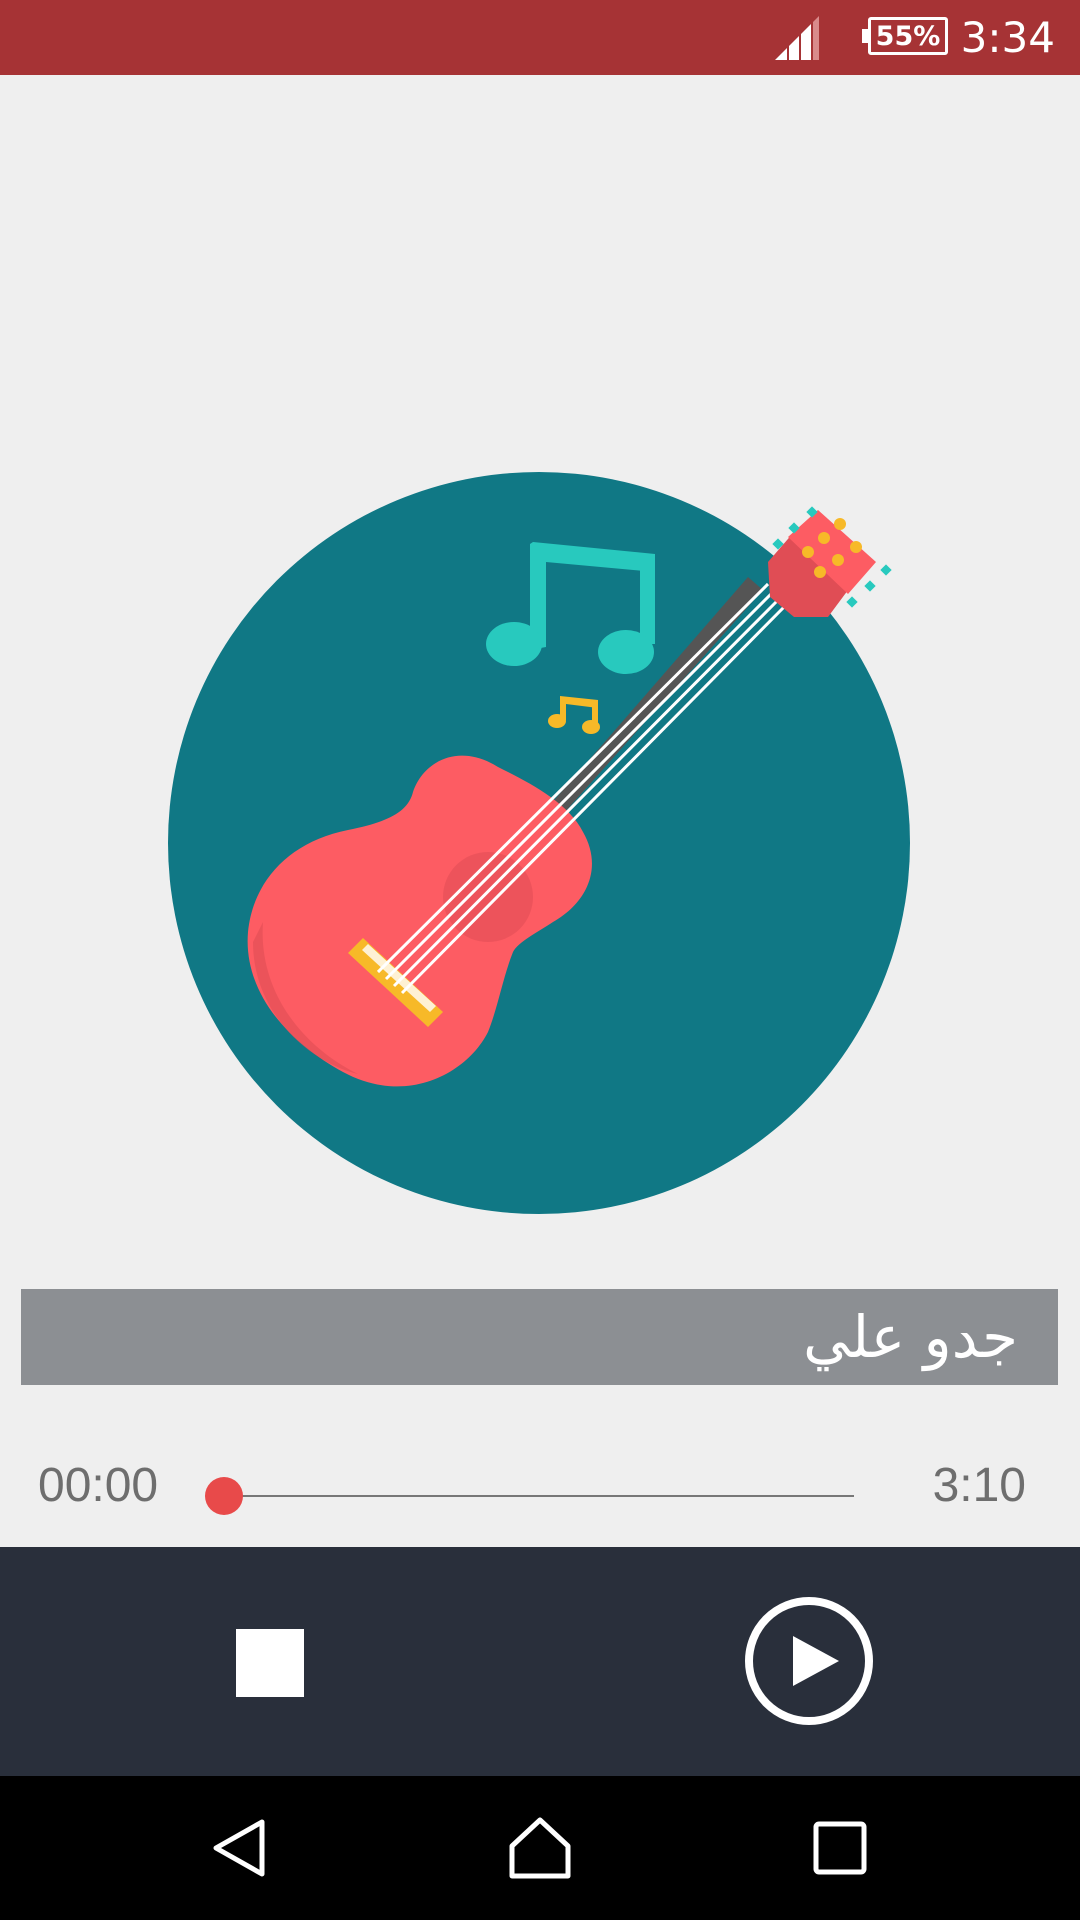  What do you see at coordinates (1007, 37) in the screenshot?
I see `status-clock: 3:34` at bounding box center [1007, 37].